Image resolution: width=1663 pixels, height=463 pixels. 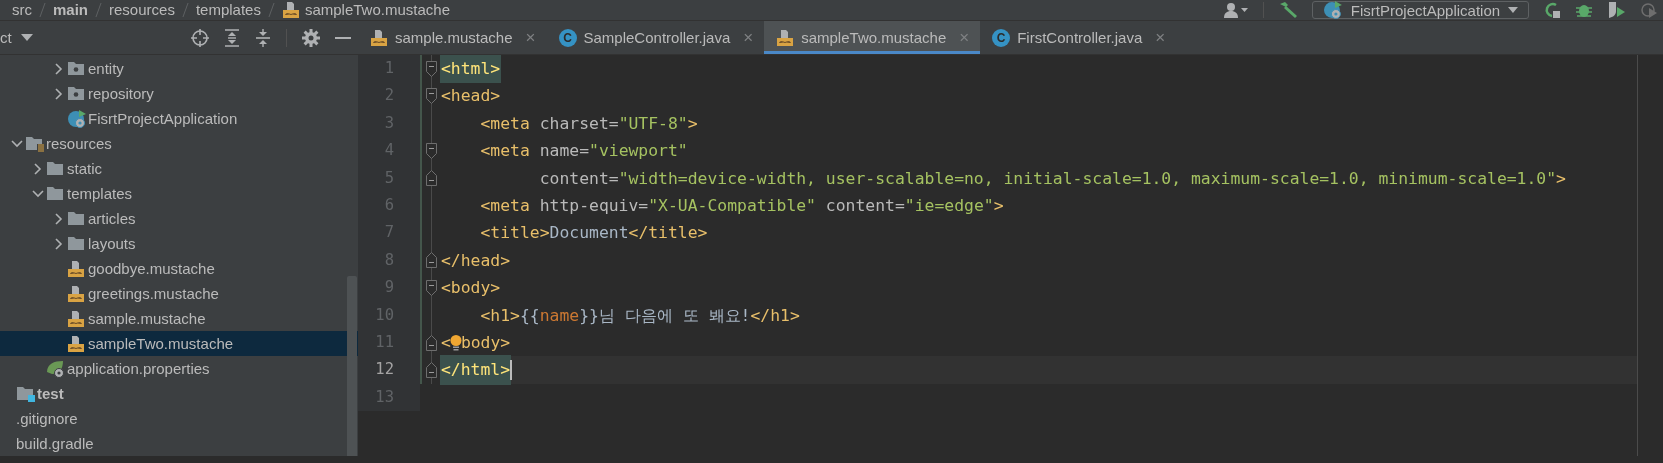 What do you see at coordinates (179, 118) in the screenshot?
I see `tree-item: FisrtProjectApplication` at bounding box center [179, 118].